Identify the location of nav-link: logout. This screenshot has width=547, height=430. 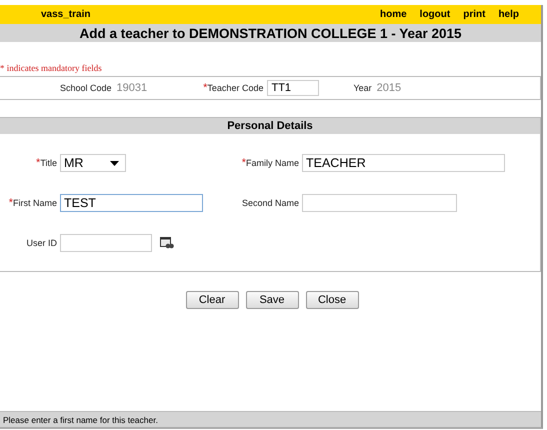
(435, 14).